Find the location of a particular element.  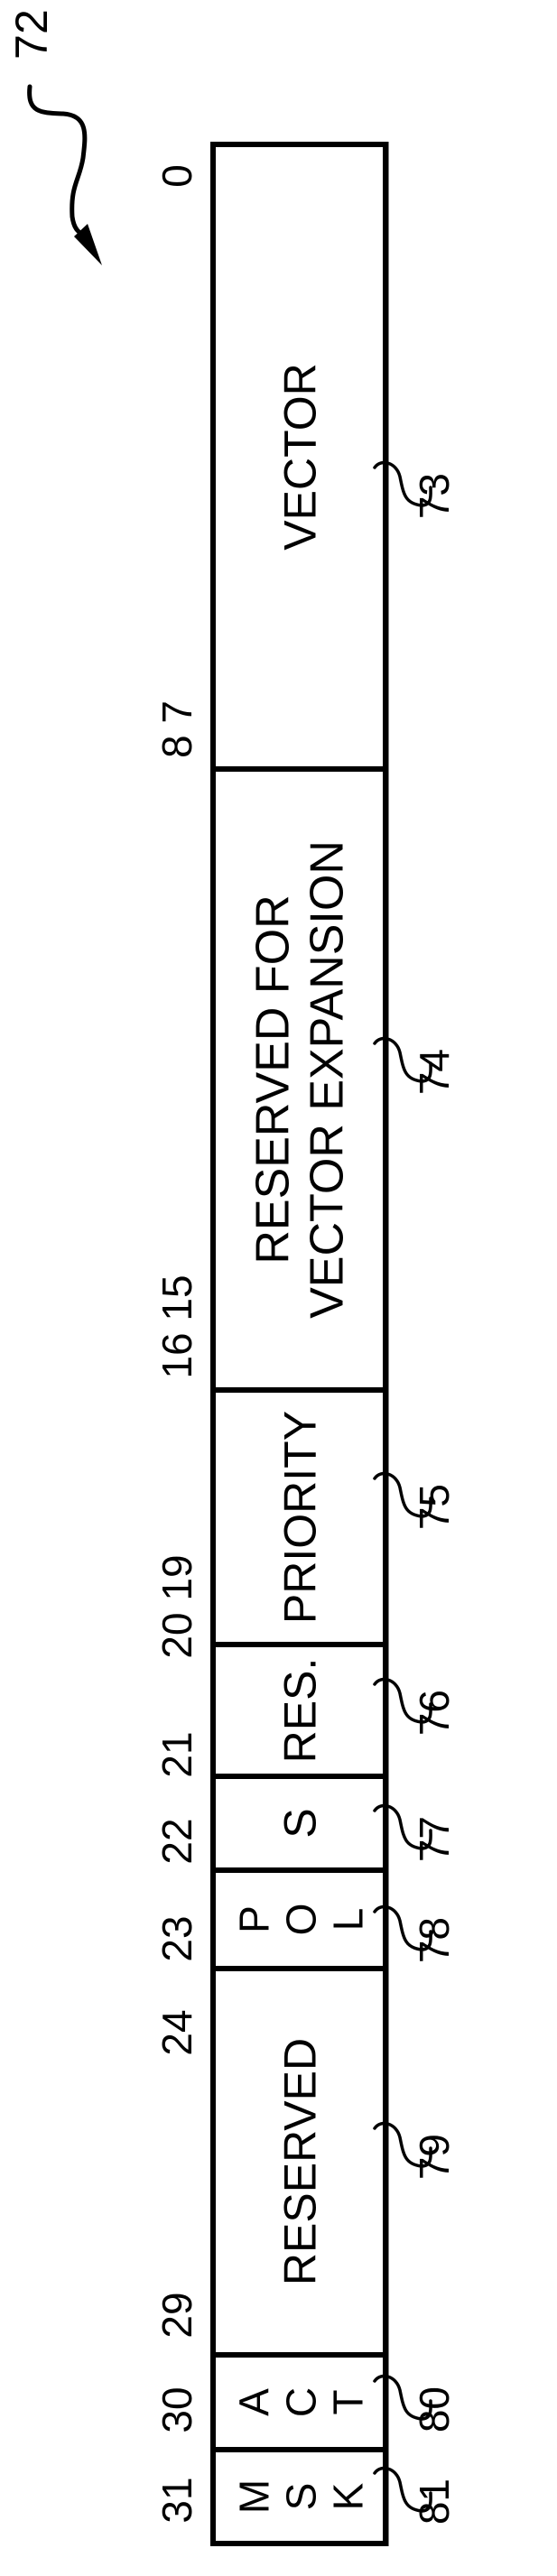

bit-position-label: 8 7 is located at coordinates (176, 729).